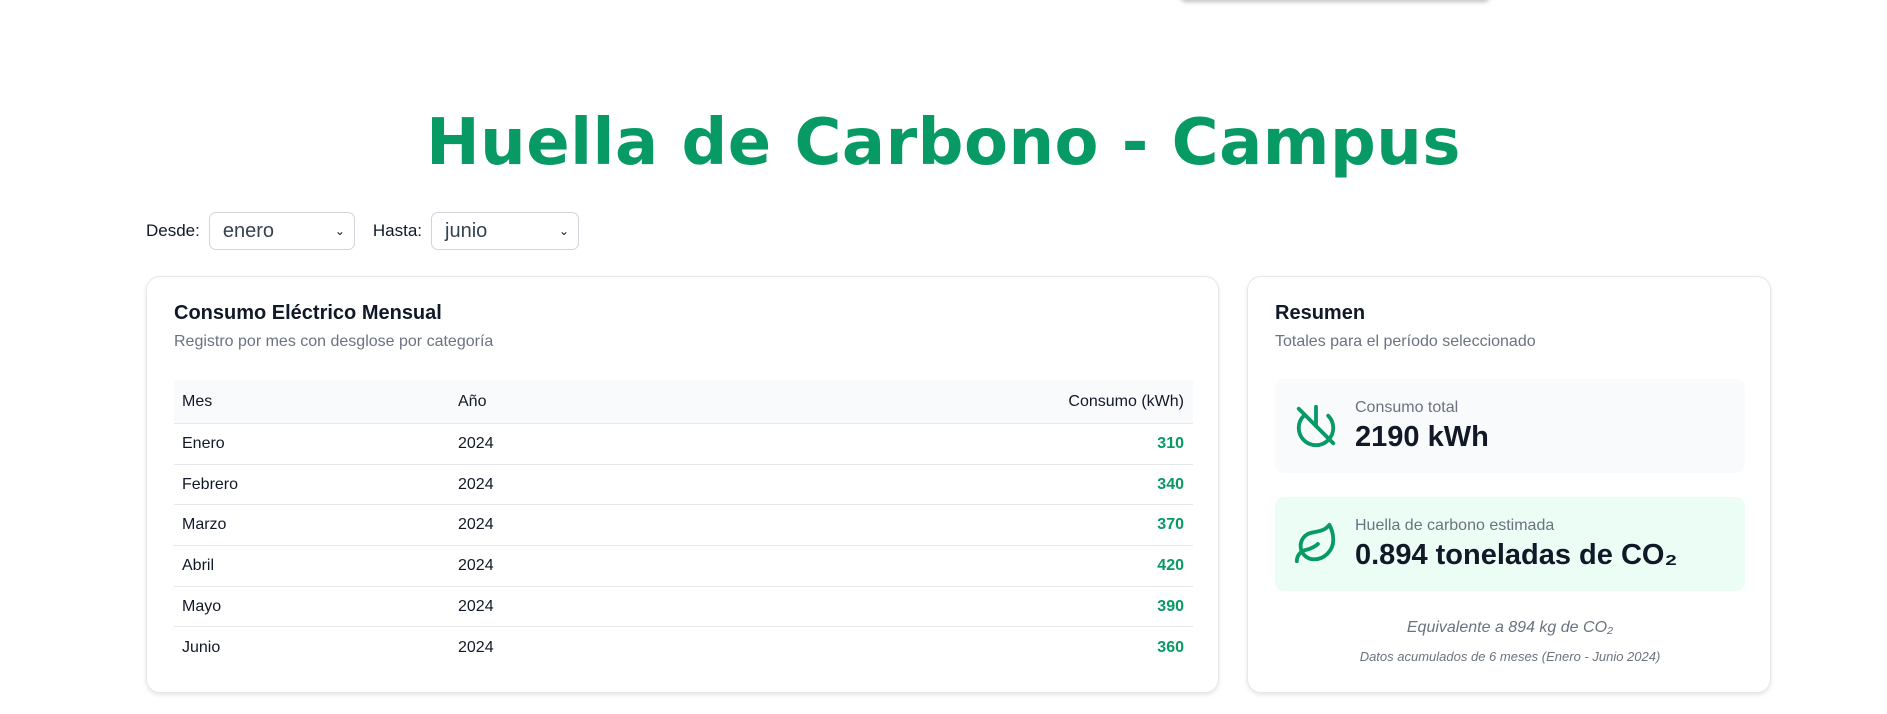 The width and height of the screenshot is (1887, 714). Describe the element at coordinates (943, 143) in the screenshot. I see `page-title: Huella de Carbono - Campus` at that location.